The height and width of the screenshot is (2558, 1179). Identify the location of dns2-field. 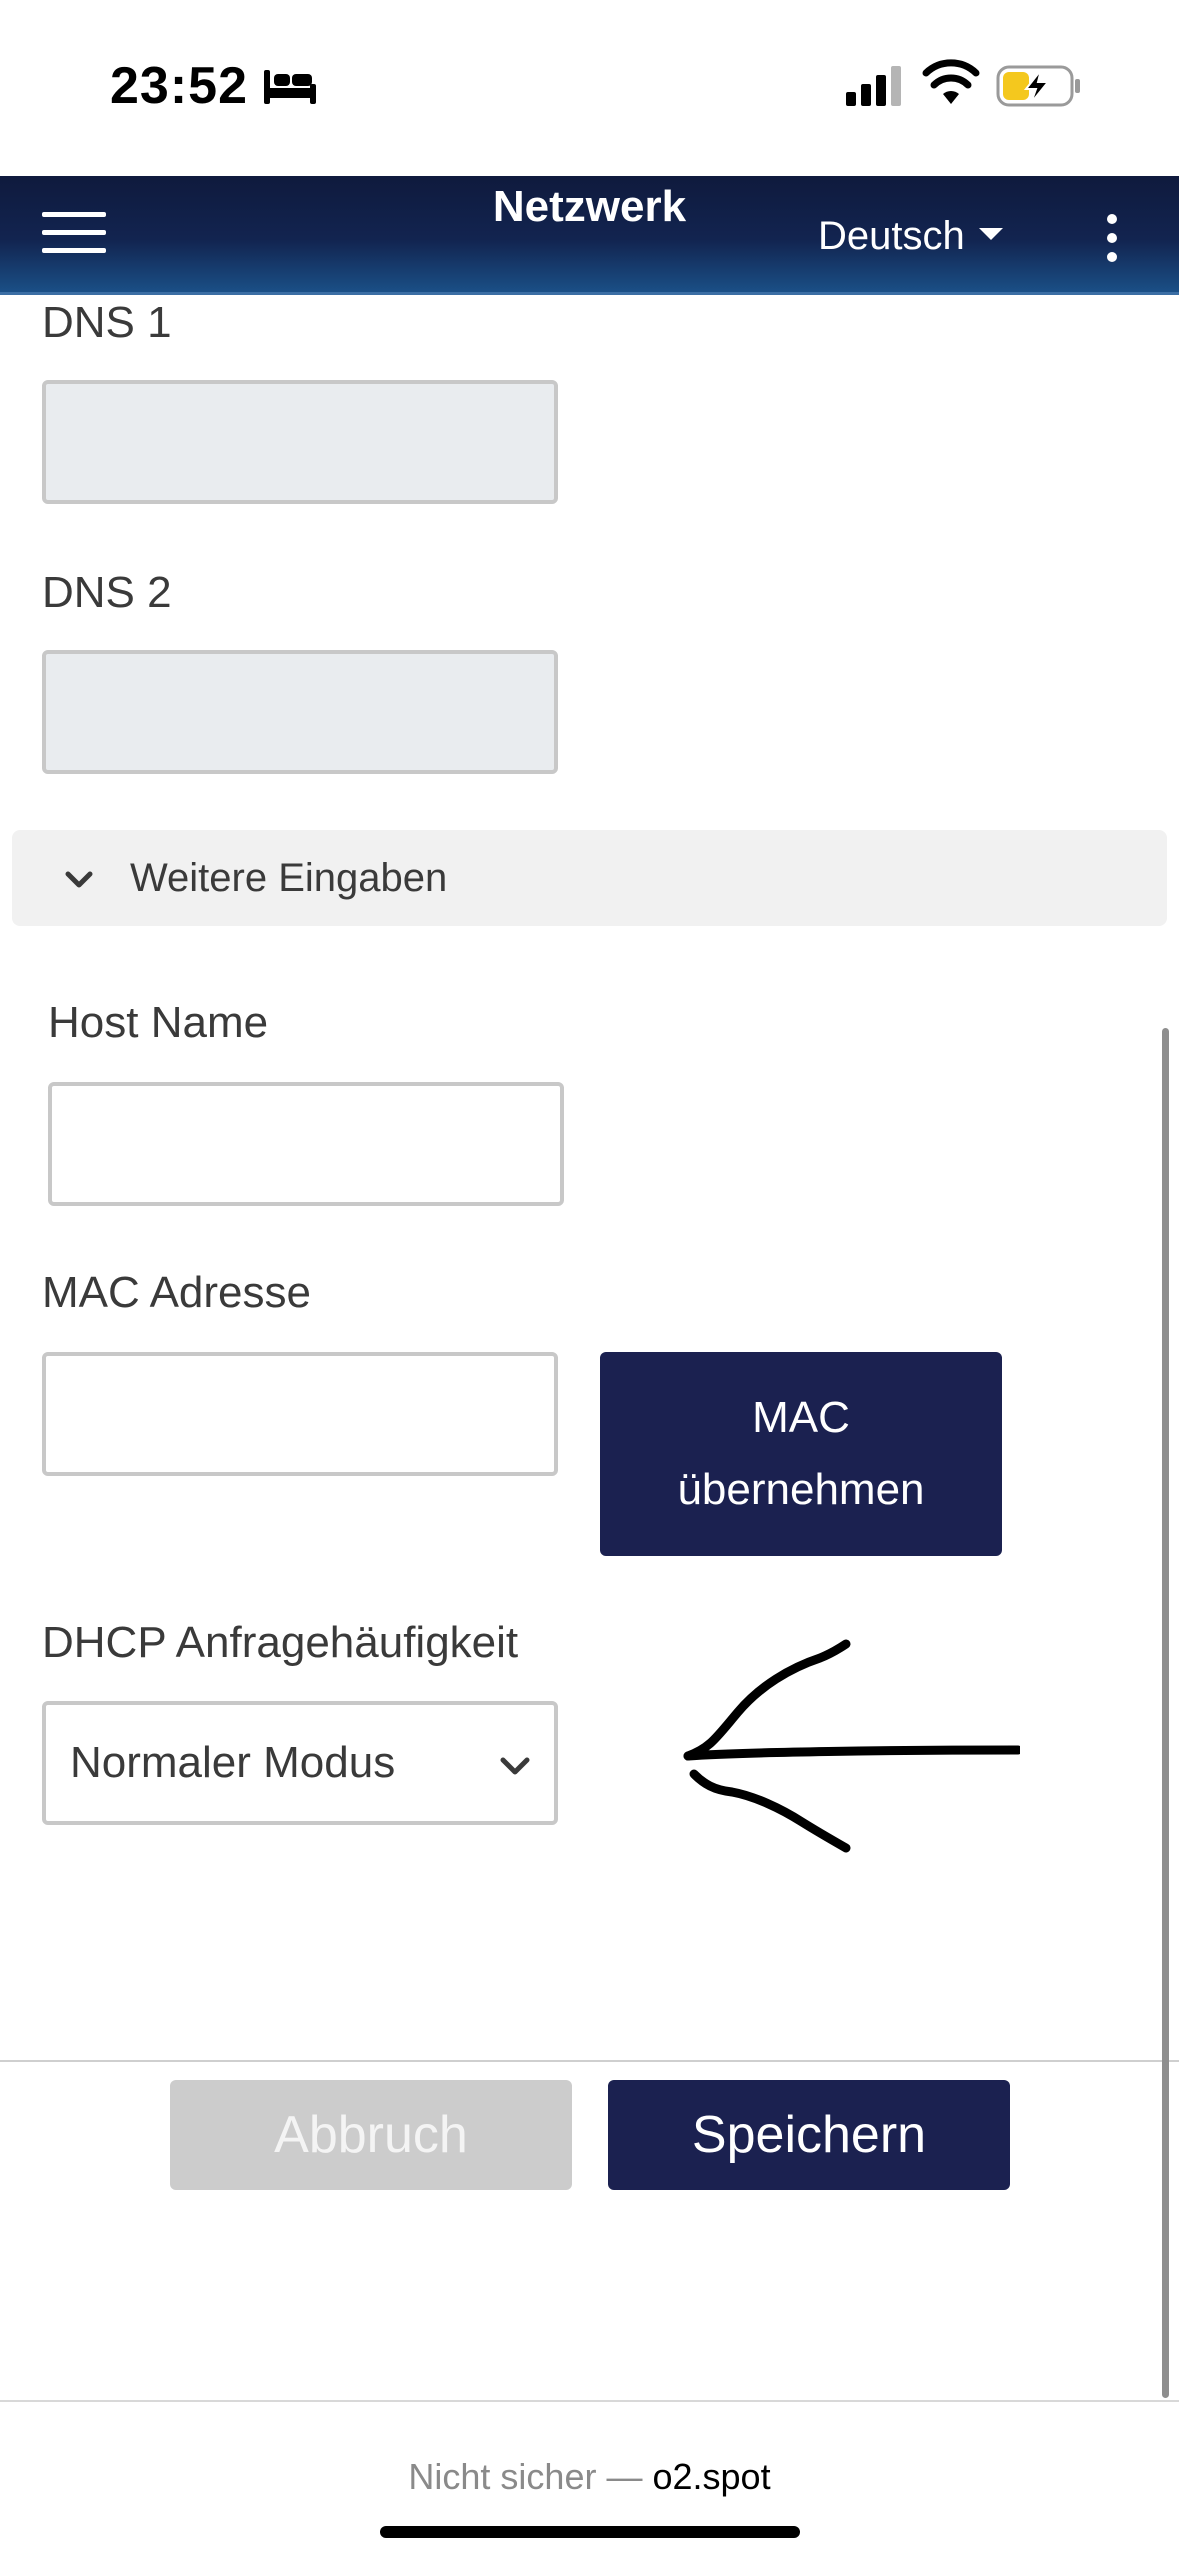
(300, 712).